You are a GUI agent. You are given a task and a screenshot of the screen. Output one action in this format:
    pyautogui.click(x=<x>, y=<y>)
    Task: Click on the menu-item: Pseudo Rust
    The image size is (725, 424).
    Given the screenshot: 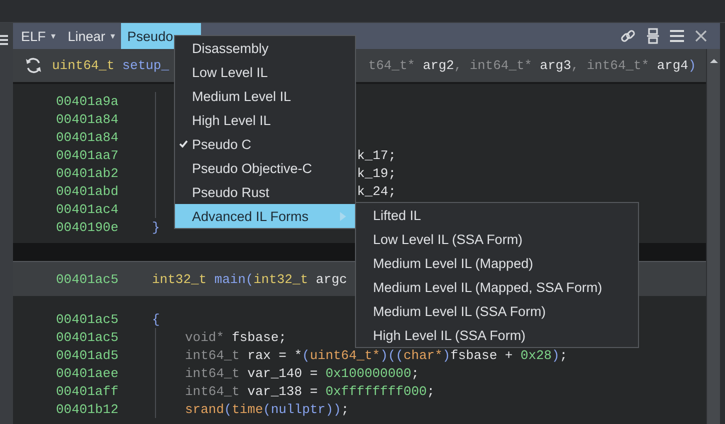 What is the action you would take?
    pyautogui.click(x=265, y=192)
    